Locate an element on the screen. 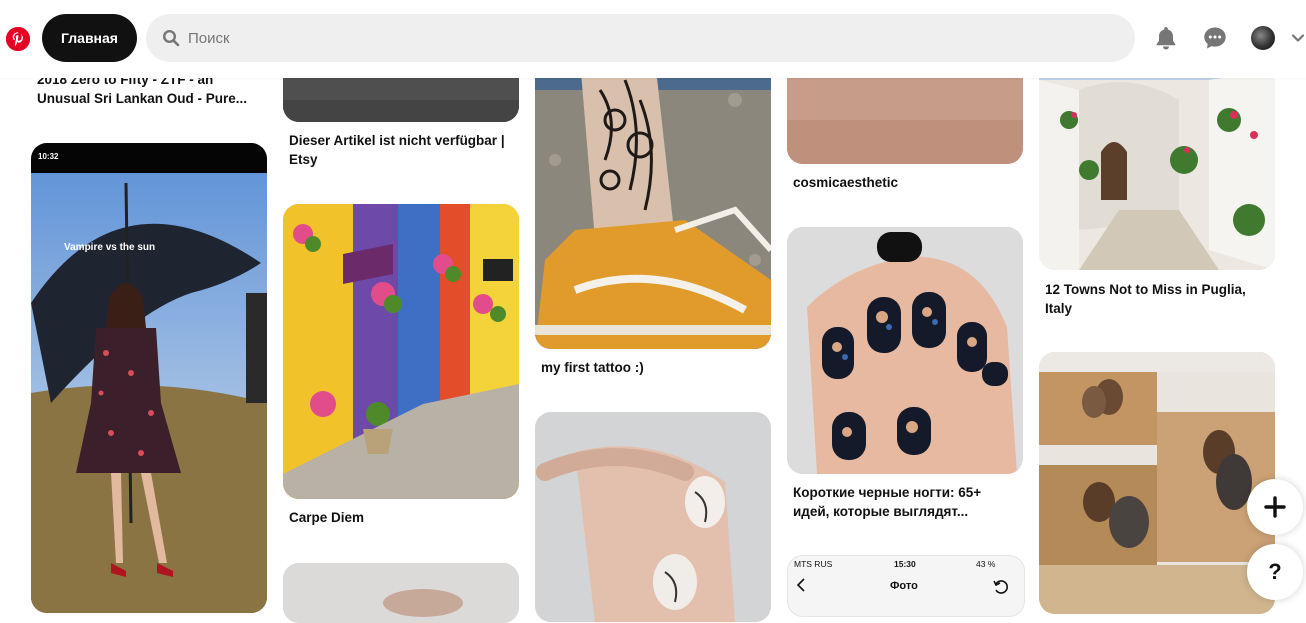  plus-icon is located at coordinates (1275, 507).